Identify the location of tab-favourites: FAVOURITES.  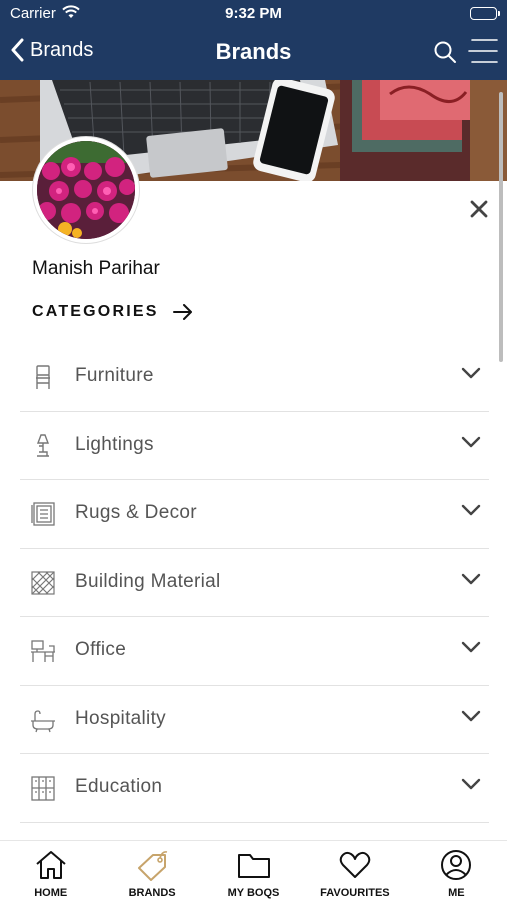
(354, 870).